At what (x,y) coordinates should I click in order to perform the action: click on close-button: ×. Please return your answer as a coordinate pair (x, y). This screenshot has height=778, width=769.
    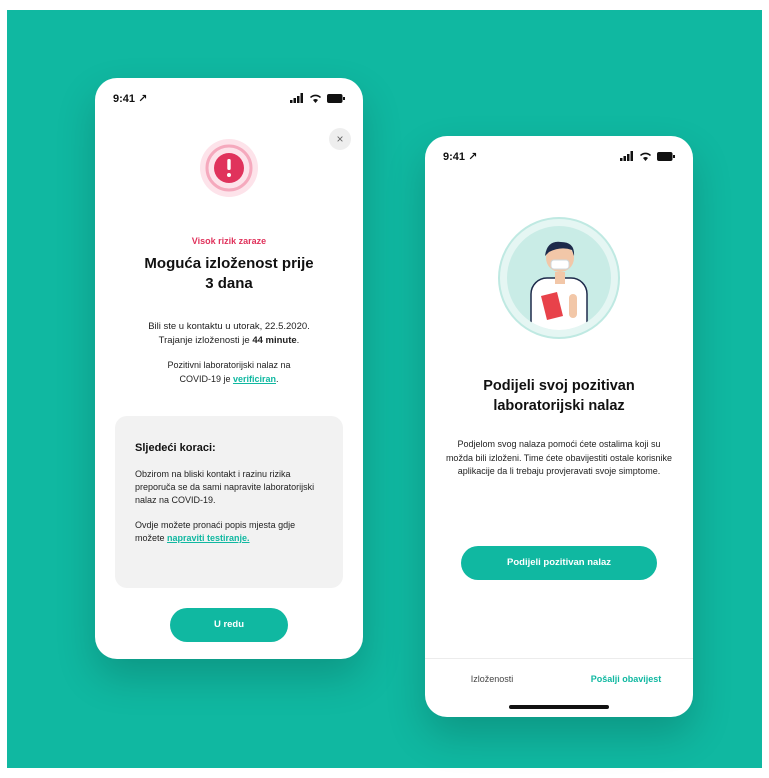
    Looking at the image, I should click on (340, 139).